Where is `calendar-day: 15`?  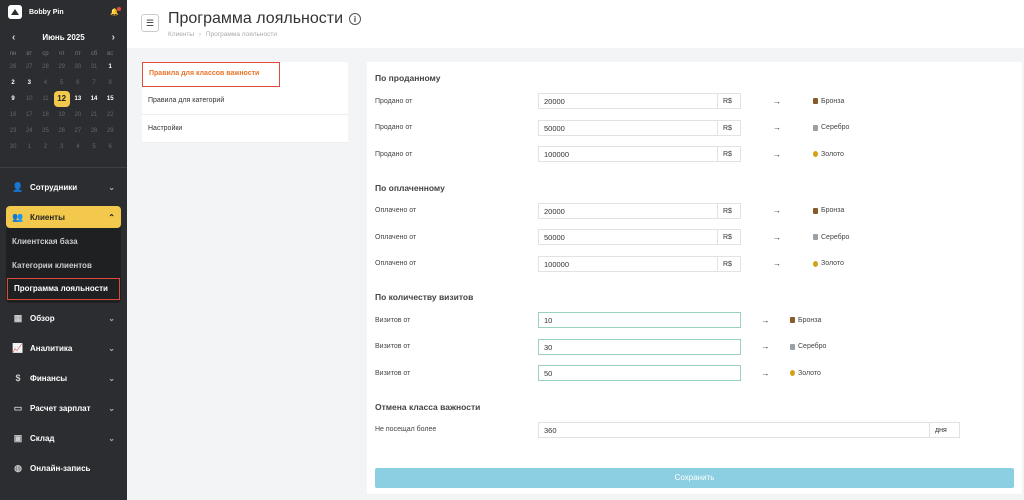 calendar-day: 15 is located at coordinates (110, 99).